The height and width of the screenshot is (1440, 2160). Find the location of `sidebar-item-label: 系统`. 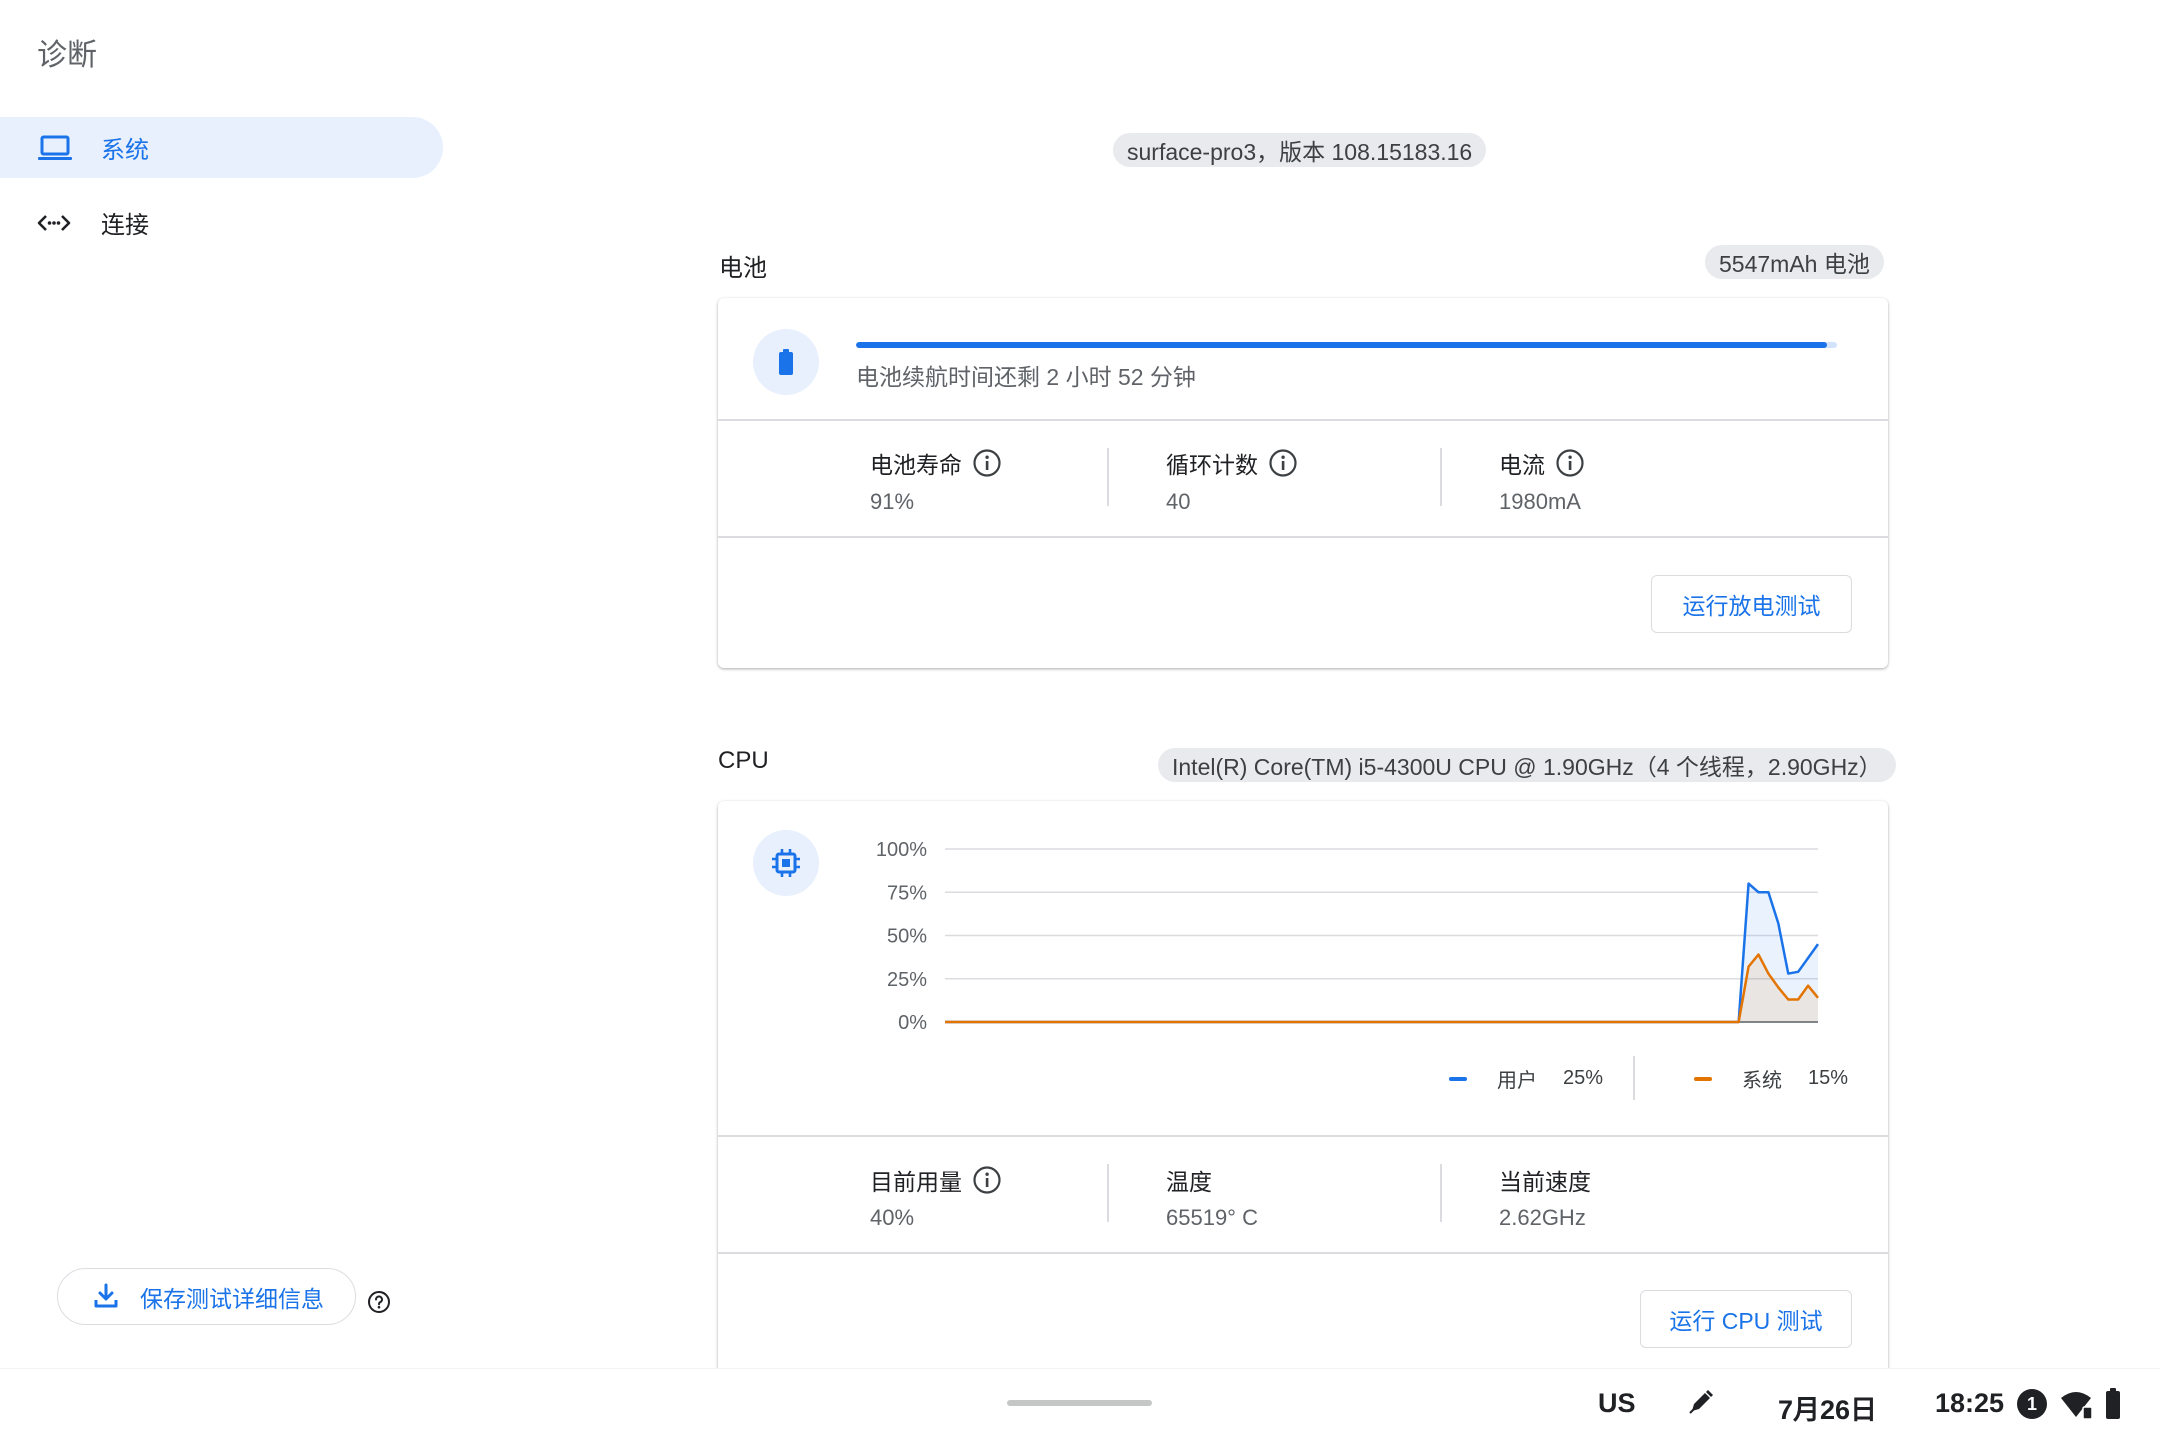

sidebar-item-label: 系统 is located at coordinates (125, 150).